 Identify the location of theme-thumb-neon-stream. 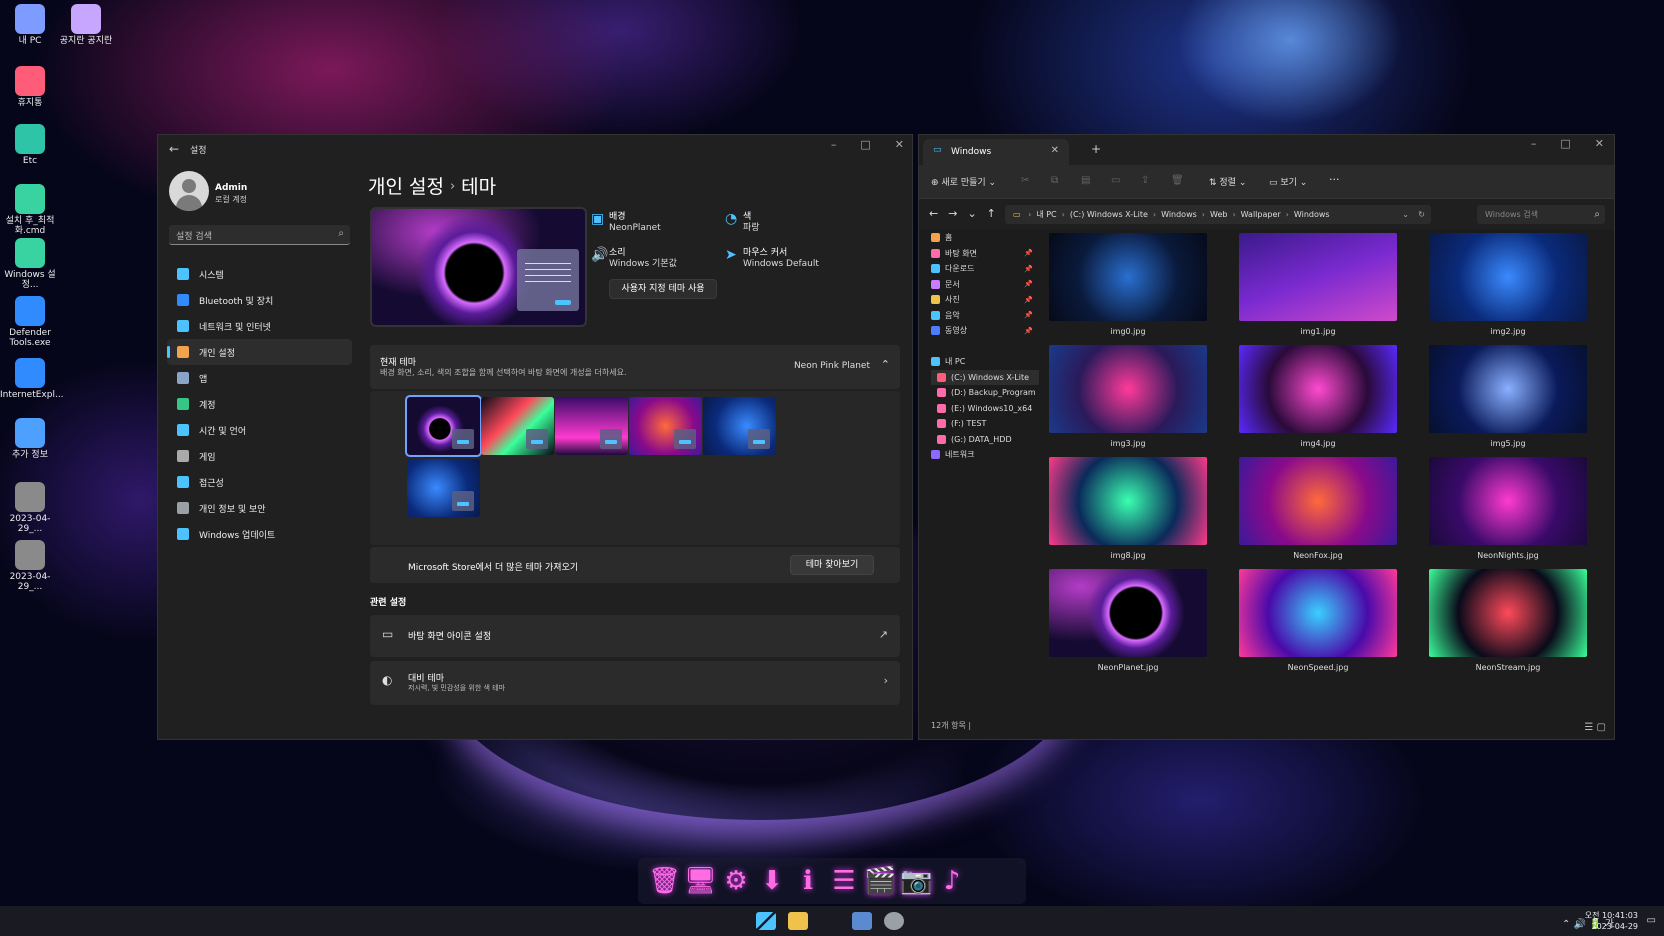
(517, 426).